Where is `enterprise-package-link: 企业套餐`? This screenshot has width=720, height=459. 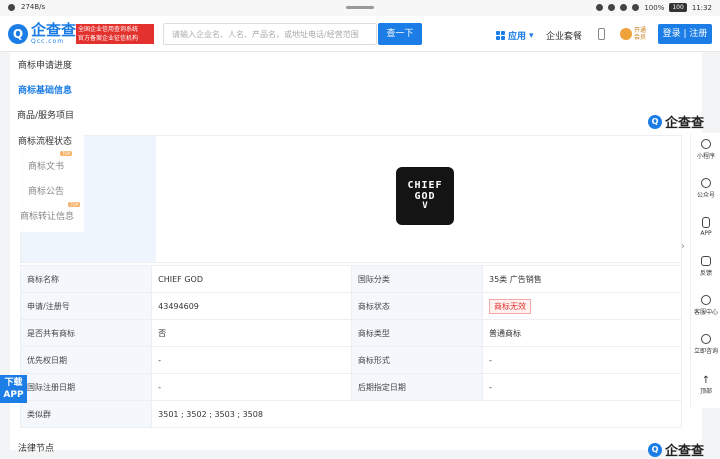
enterprise-package-link: 企业套餐 is located at coordinates (564, 35).